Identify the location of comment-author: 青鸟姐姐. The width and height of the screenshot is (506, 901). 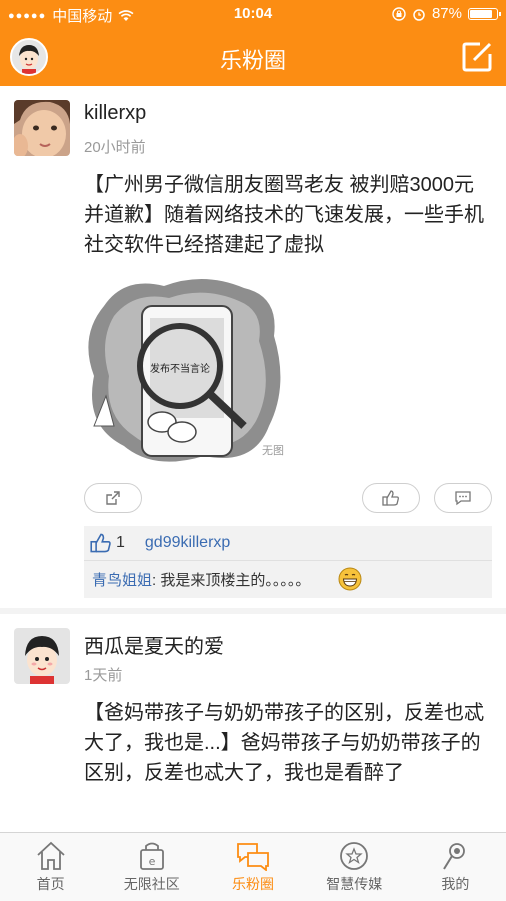
(122, 579).